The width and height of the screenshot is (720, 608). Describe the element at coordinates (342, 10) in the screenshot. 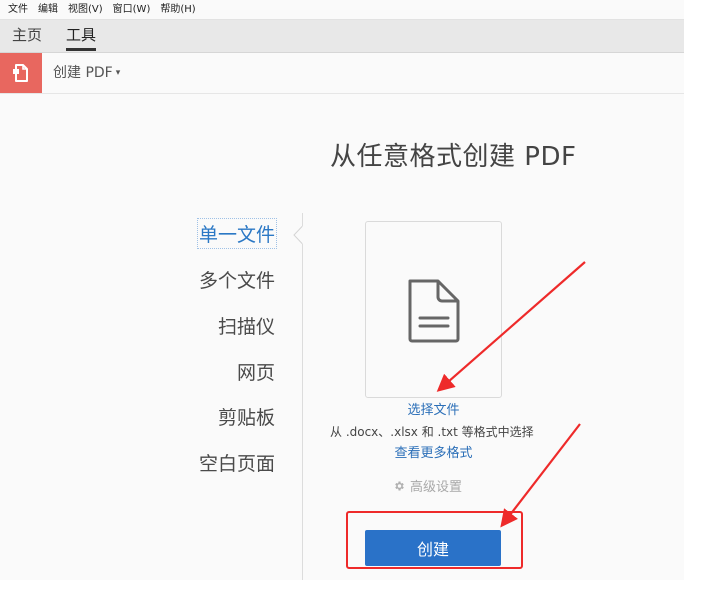

I see `menu-bar: 文件 编辑 视图(V) 窗口(W) 帮助(H)` at that location.